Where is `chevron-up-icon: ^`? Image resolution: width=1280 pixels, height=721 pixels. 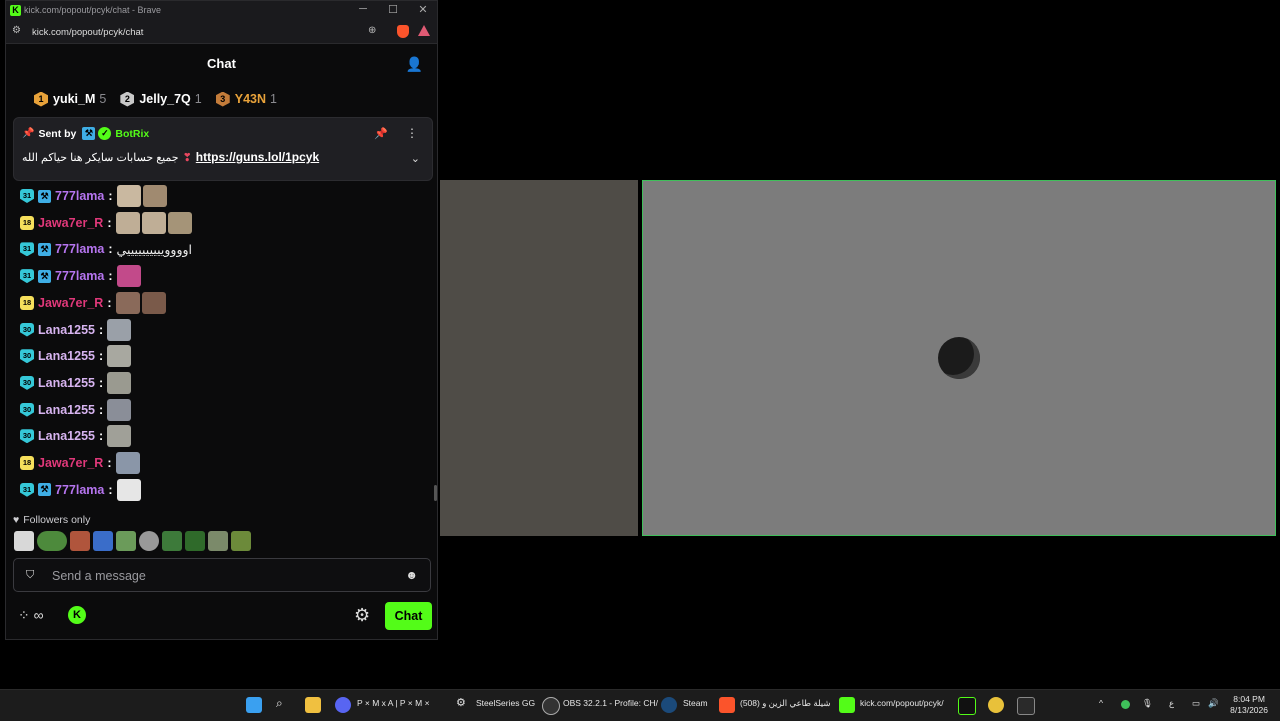 chevron-up-icon: ^ is located at coordinates (1101, 703).